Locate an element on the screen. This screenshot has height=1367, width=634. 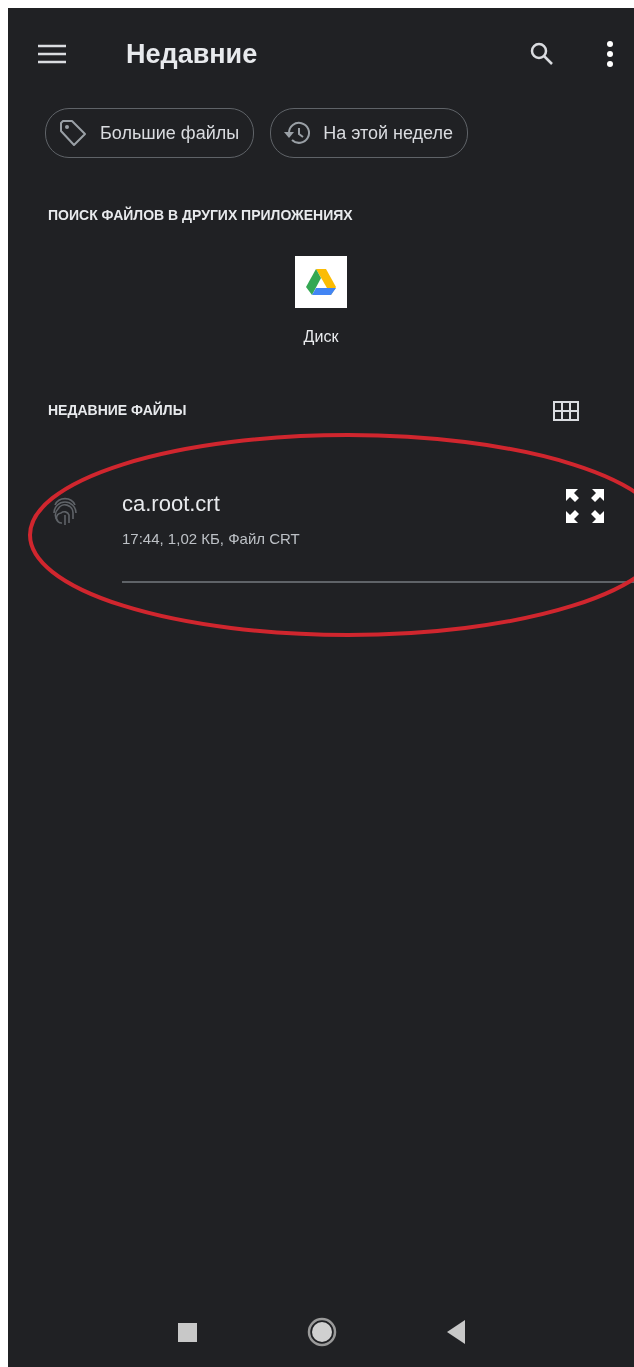
filter-chip: На этой неделе is located at coordinates (369, 133).